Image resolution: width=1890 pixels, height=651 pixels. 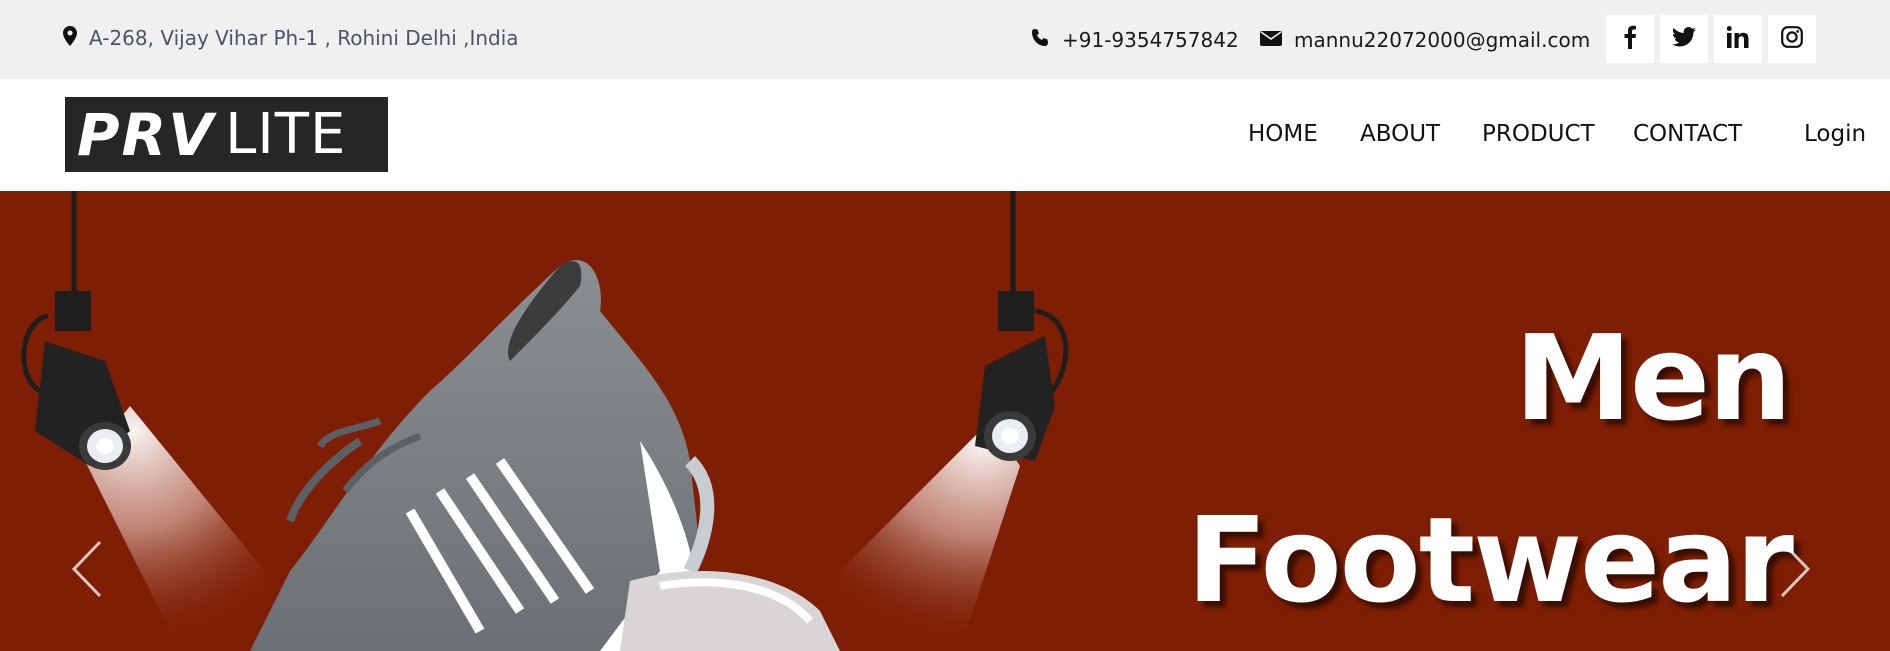 I want to click on hero-title-line2: Footwear, so click(x=1490, y=560).